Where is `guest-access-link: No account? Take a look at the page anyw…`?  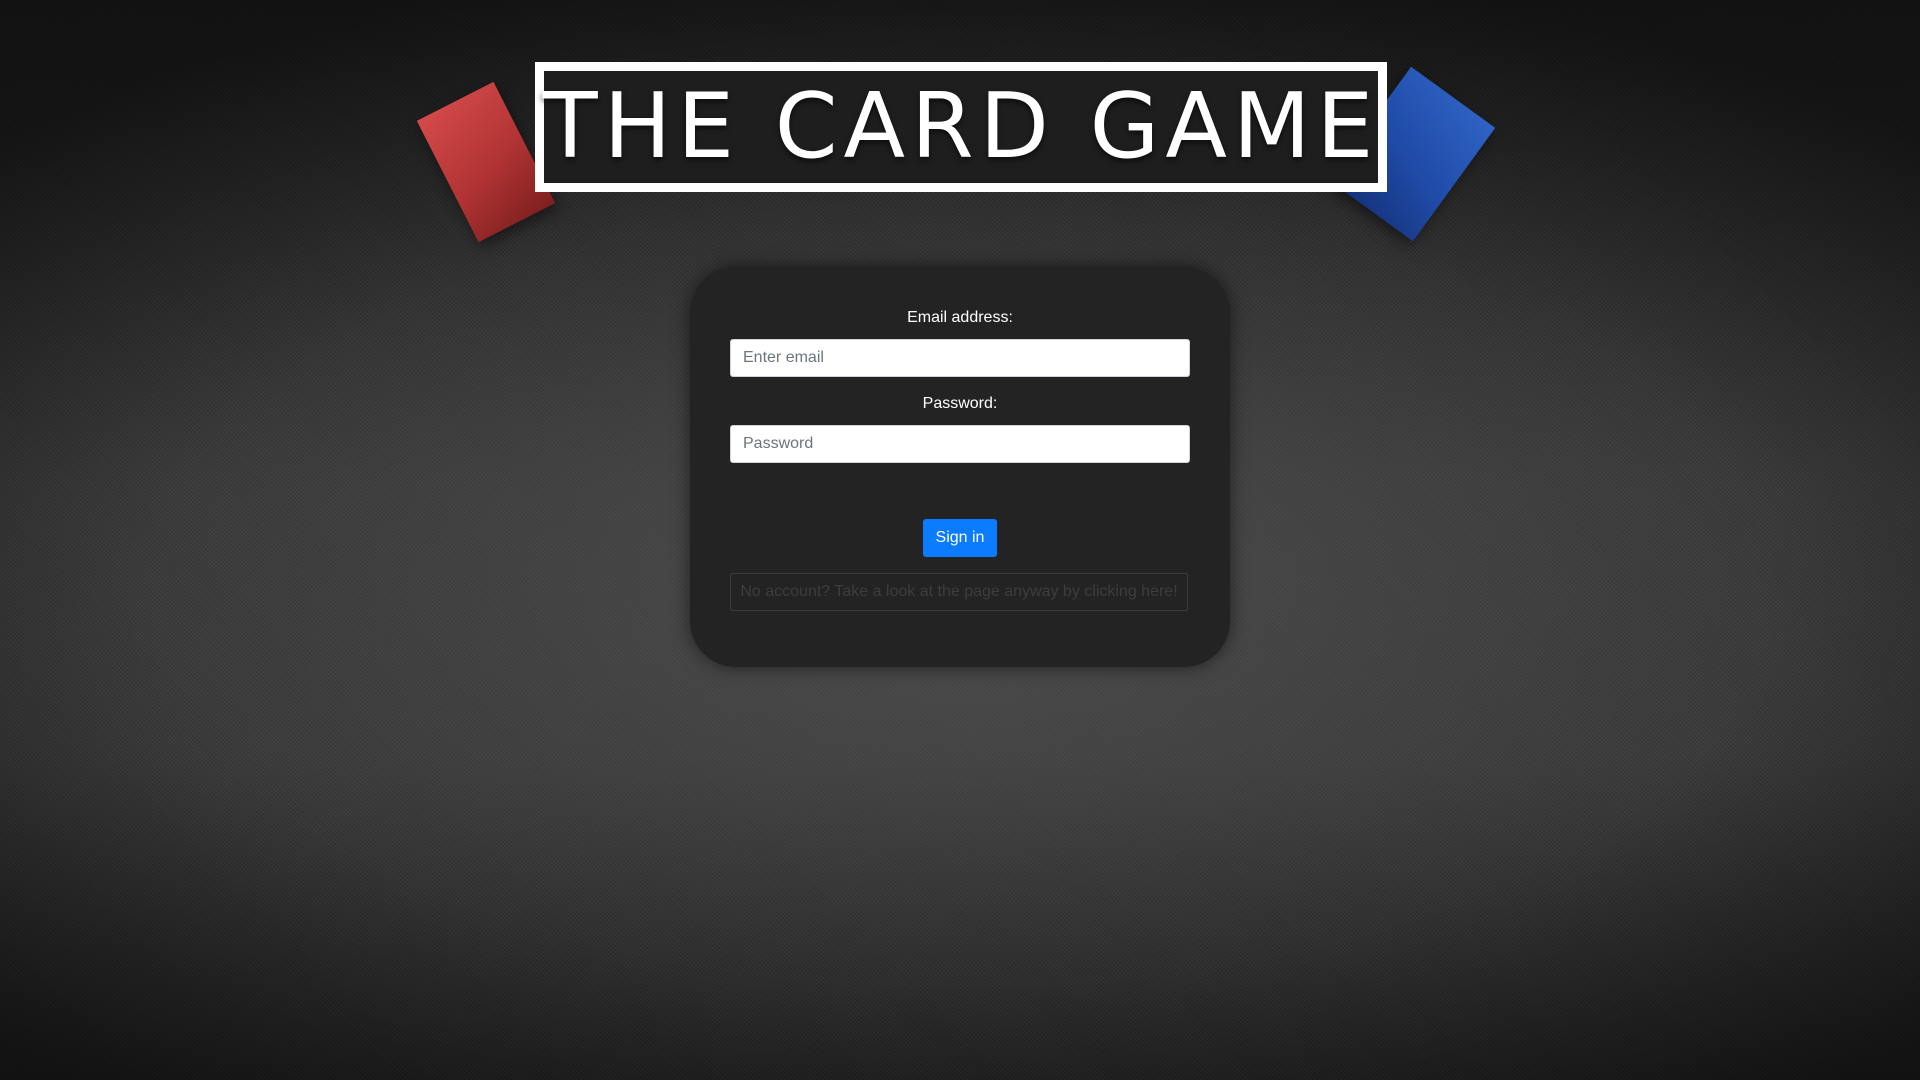 guest-access-link: No account? Take a look at the page anyw… is located at coordinates (959, 592).